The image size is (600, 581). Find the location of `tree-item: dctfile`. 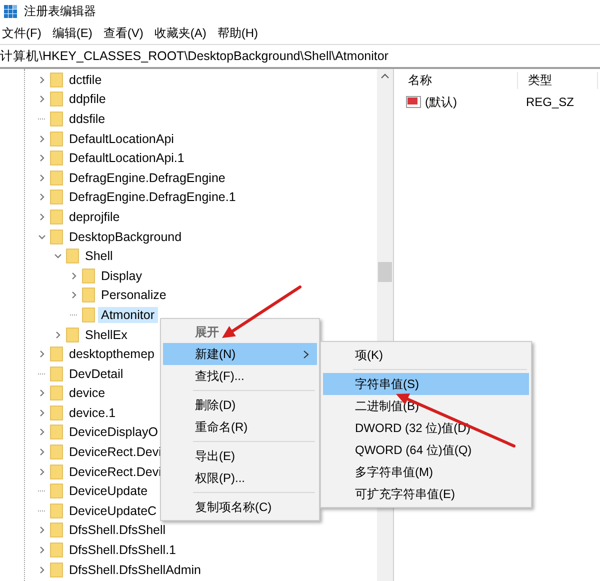

tree-item: dctfile is located at coordinates (85, 80).